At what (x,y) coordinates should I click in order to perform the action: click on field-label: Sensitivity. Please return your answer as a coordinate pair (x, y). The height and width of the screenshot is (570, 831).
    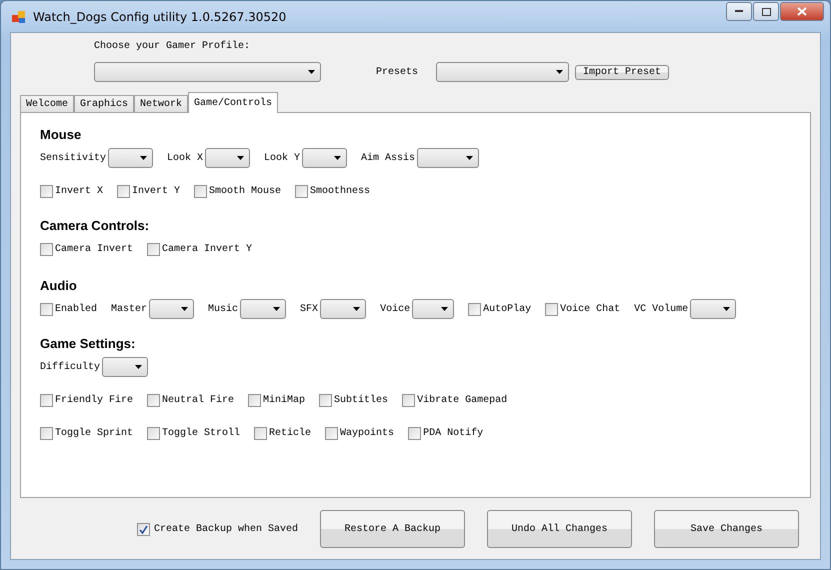
    Looking at the image, I should click on (73, 158).